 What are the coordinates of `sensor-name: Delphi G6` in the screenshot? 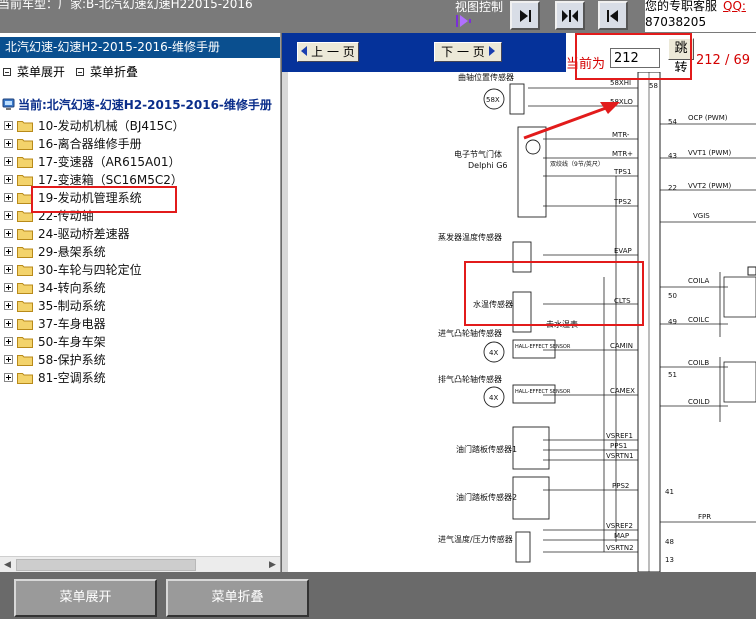 It's located at (488, 165).